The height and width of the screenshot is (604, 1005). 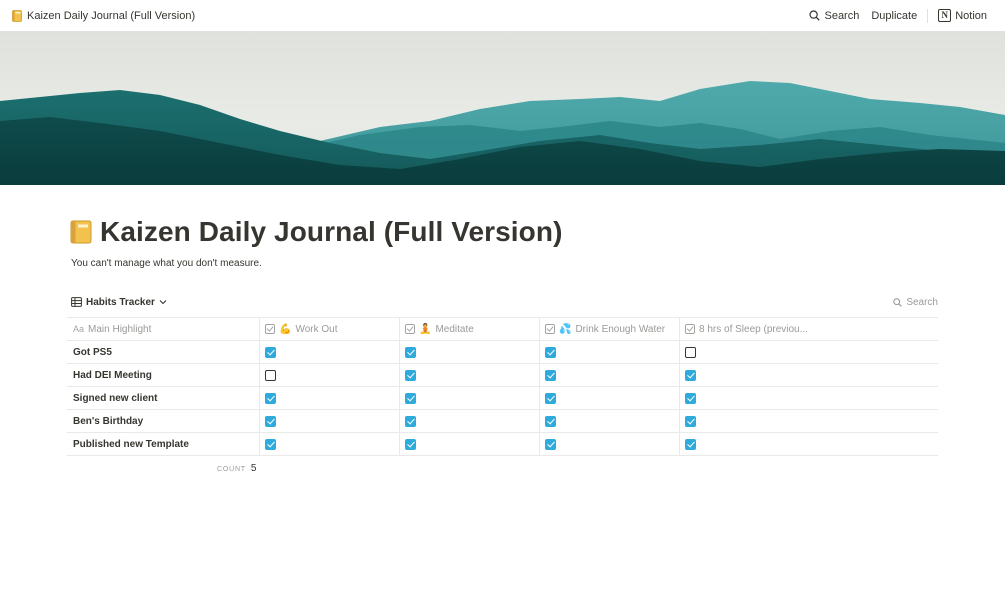 I want to click on main-highlight-cell: Ben's Birthday, so click(x=163, y=421).